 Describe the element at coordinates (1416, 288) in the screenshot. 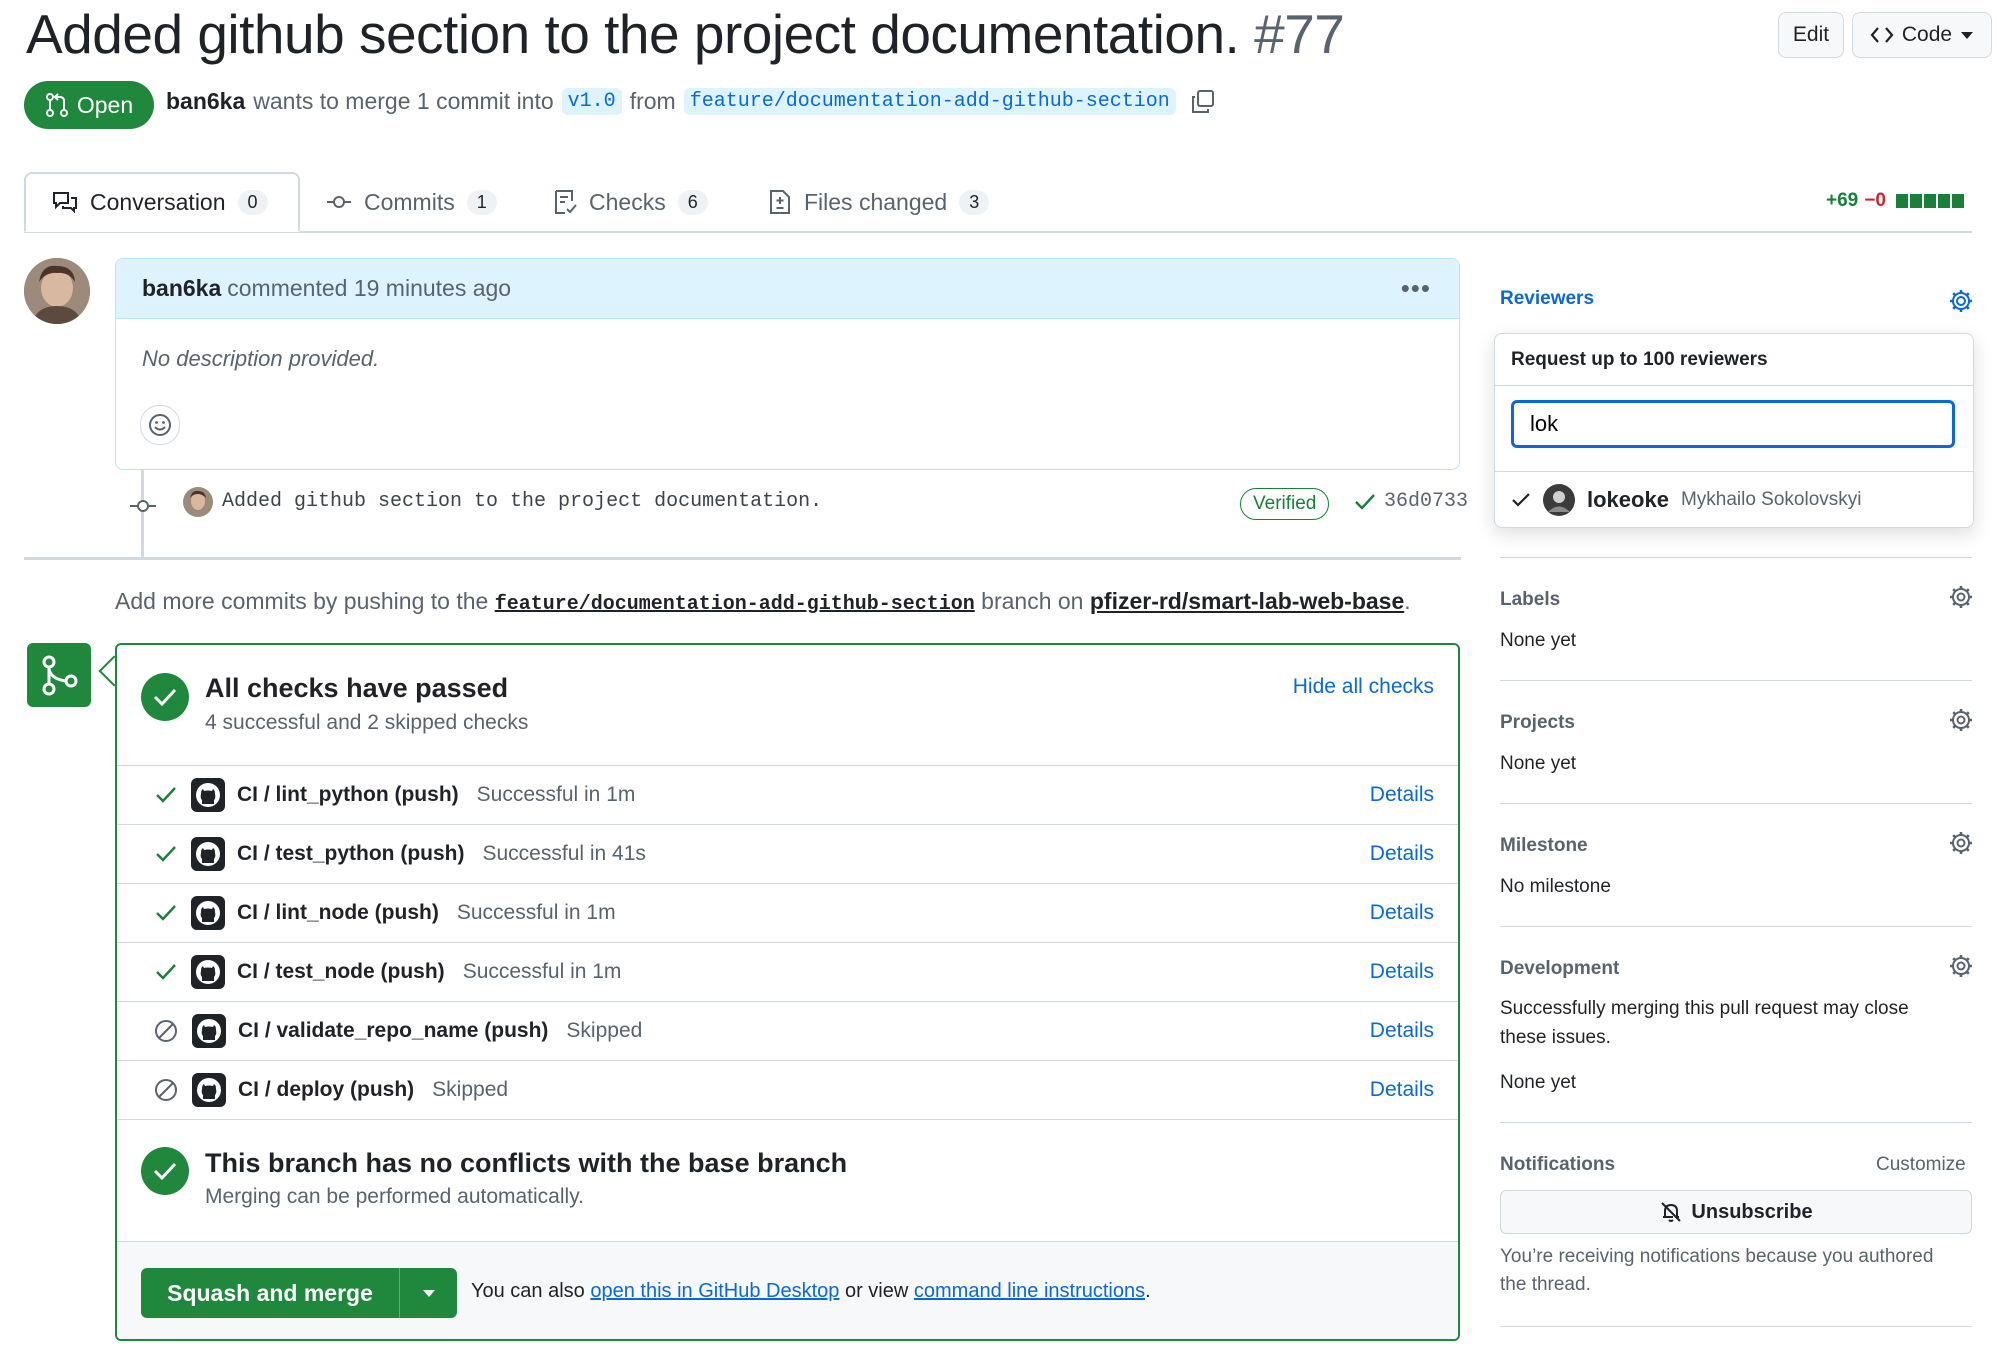

I see `kebab-menu-icon: •••` at that location.